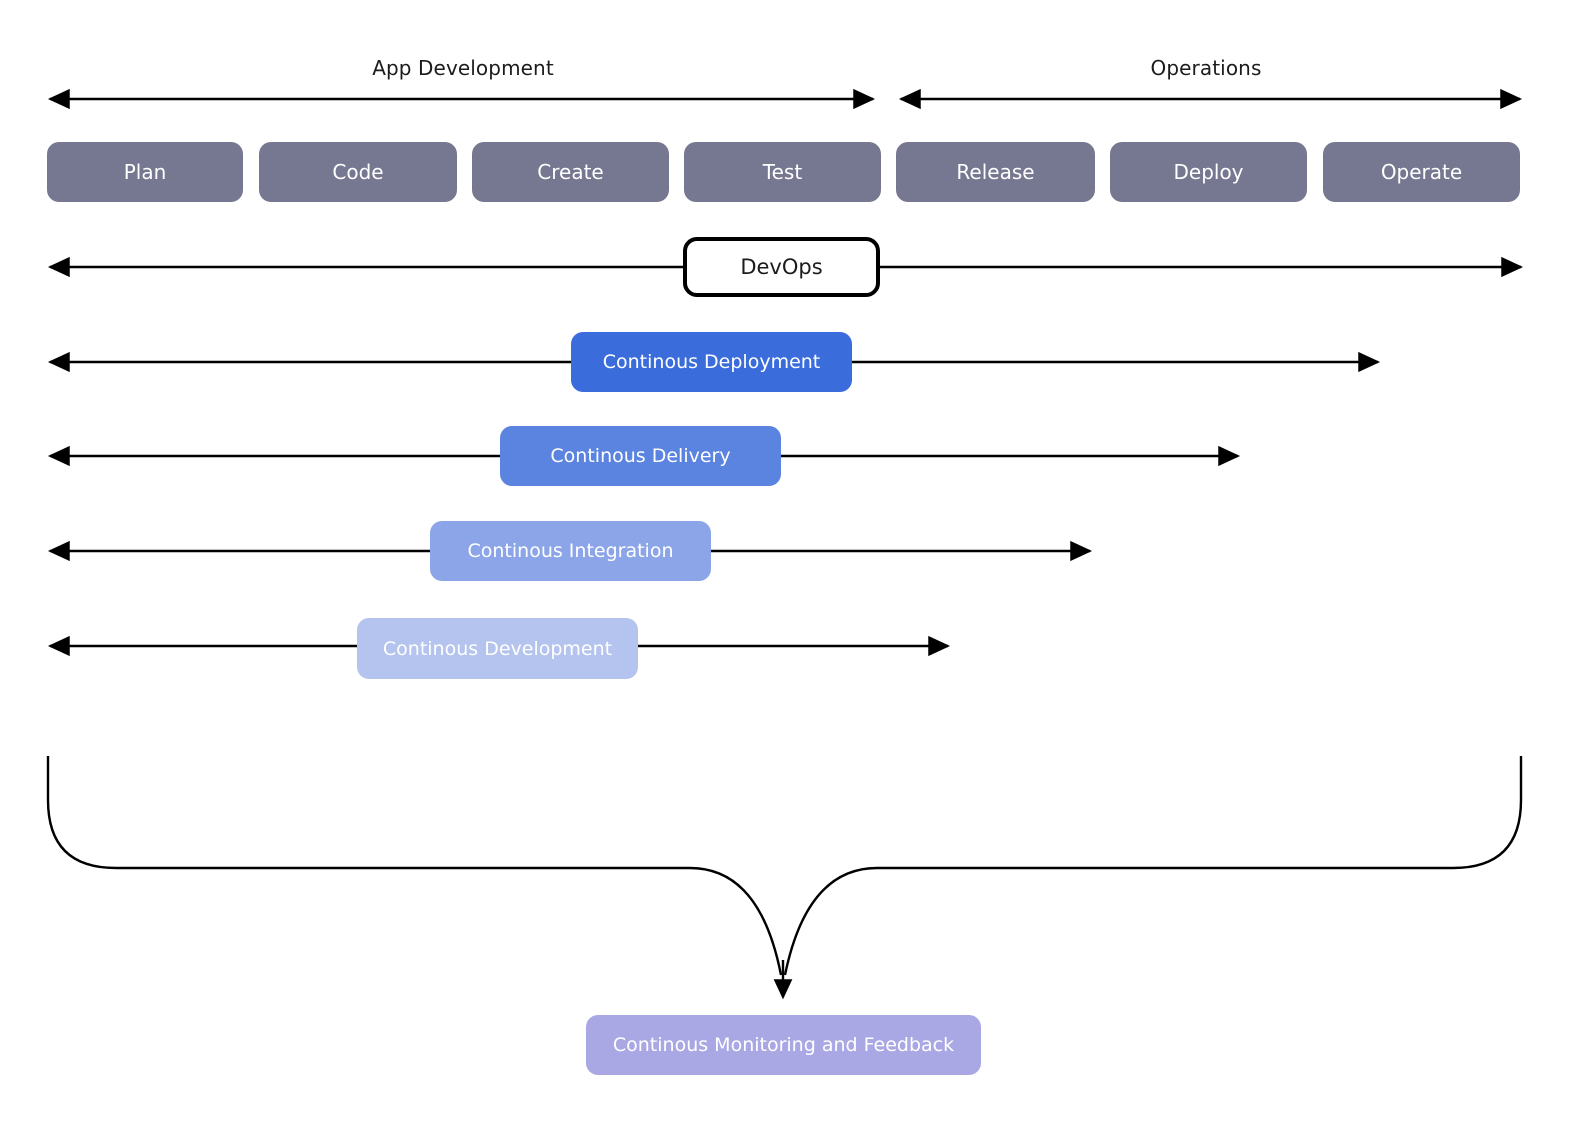 Image resolution: width=1592 pixels, height=1140 pixels. Describe the element at coordinates (497, 648) in the screenshot. I see `practice-pill-continous-development: Continous Development` at that location.